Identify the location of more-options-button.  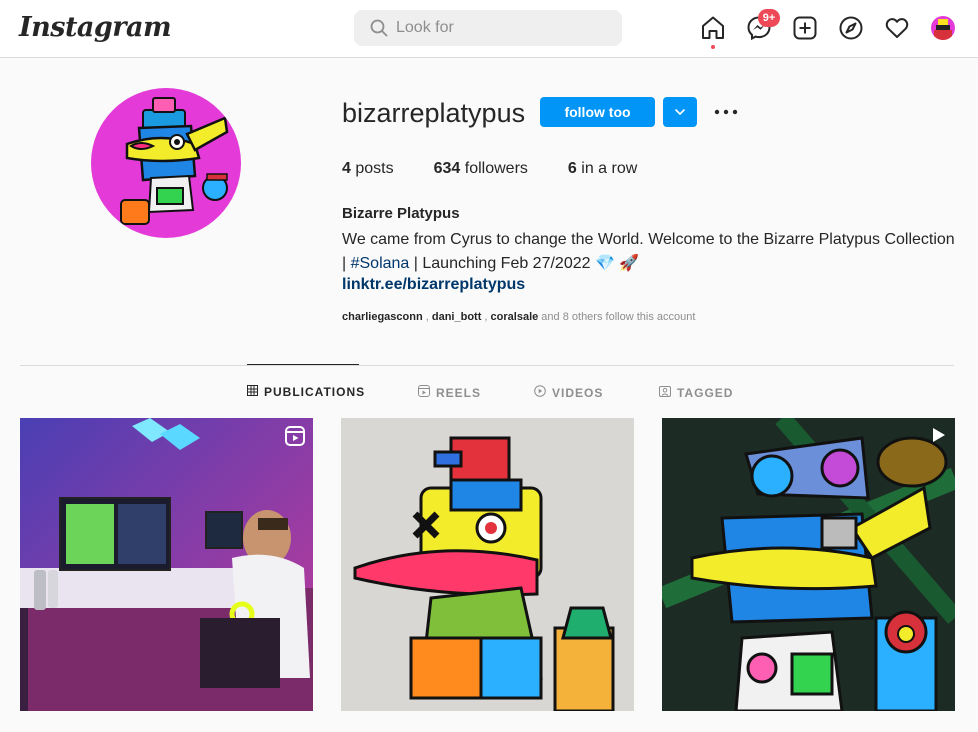
(726, 112).